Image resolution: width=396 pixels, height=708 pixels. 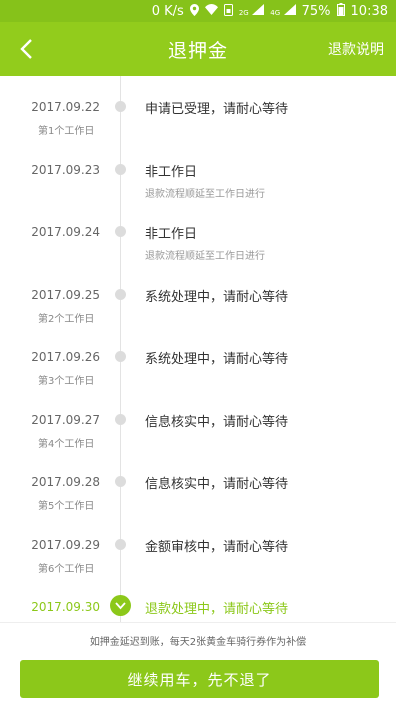 I want to click on refund-info-link: 退款说明, so click(x=356, y=49).